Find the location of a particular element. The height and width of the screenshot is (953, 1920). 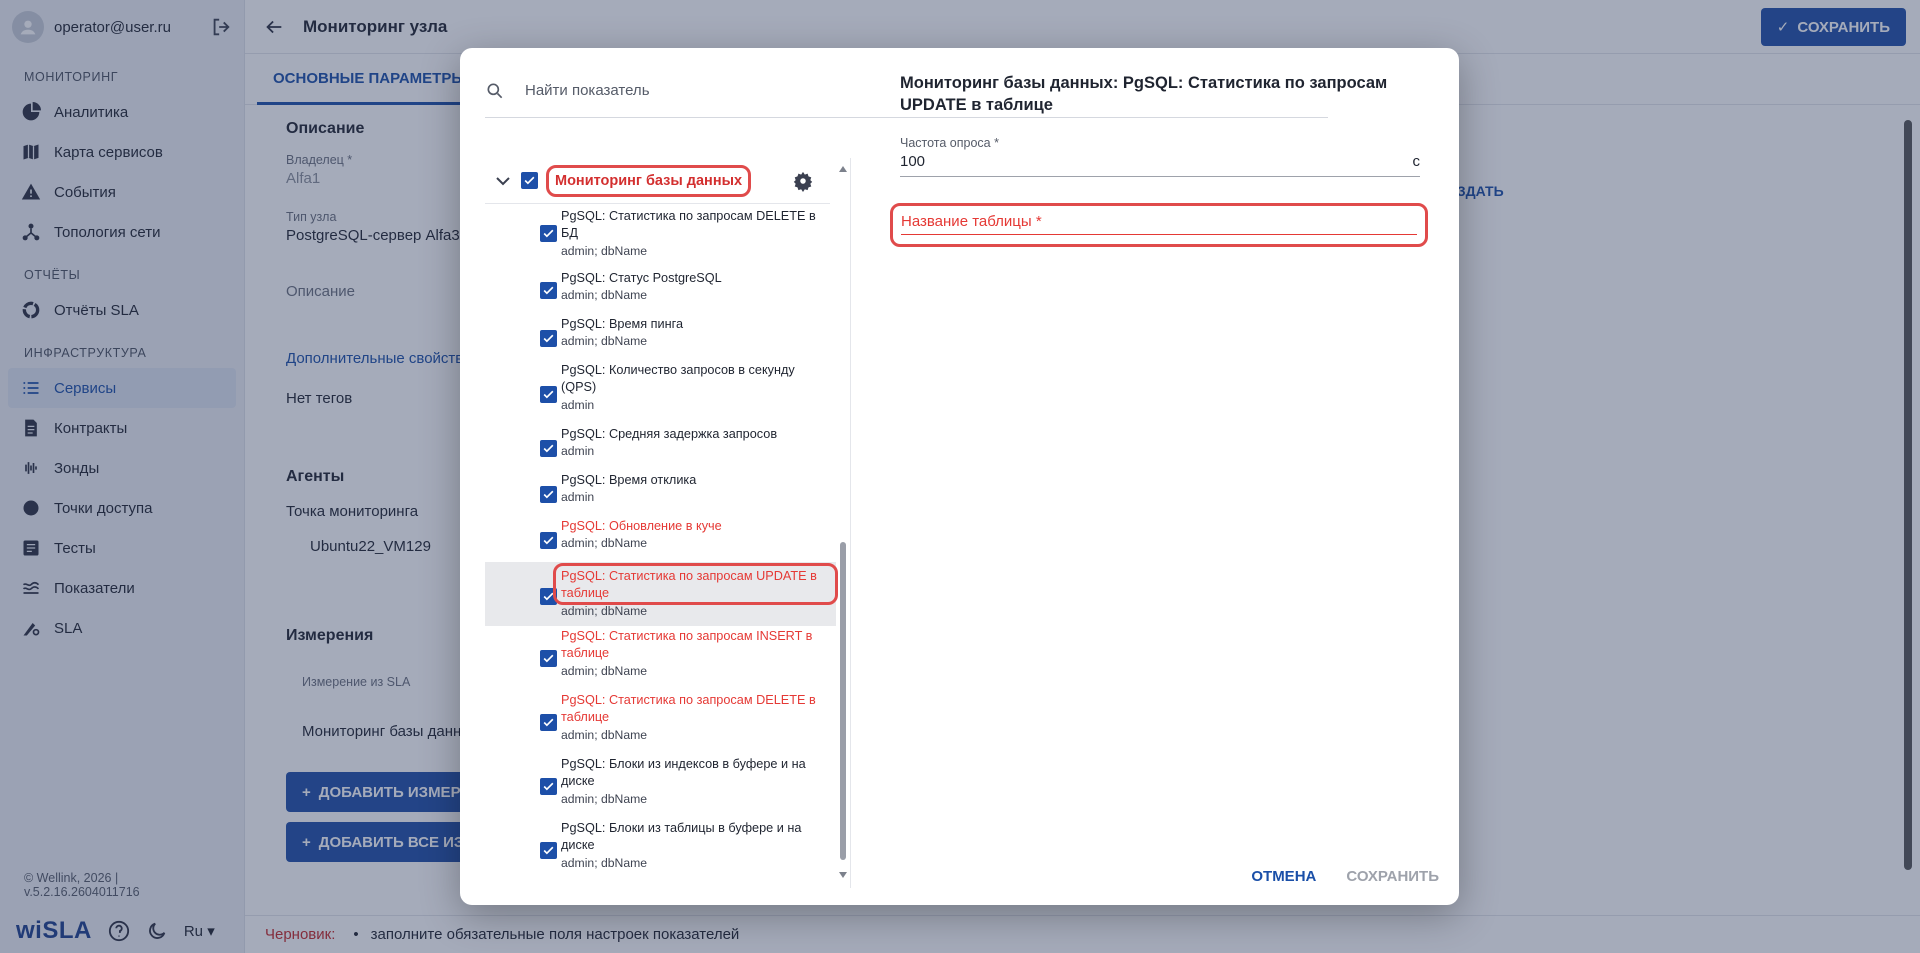

freq-value: 100 is located at coordinates (913, 161).